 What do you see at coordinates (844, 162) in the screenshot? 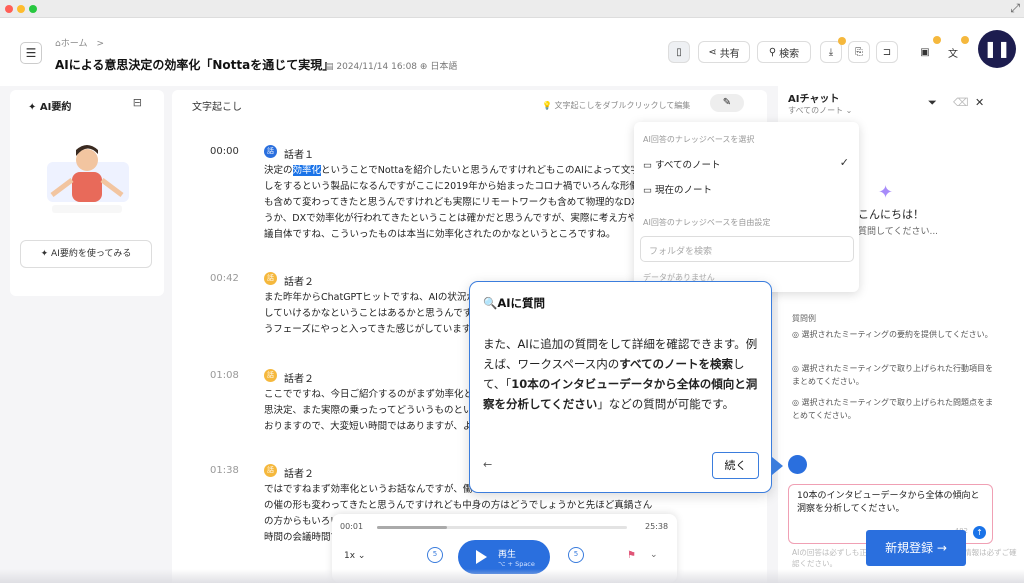
I see `check-icon: ✓` at bounding box center [844, 162].